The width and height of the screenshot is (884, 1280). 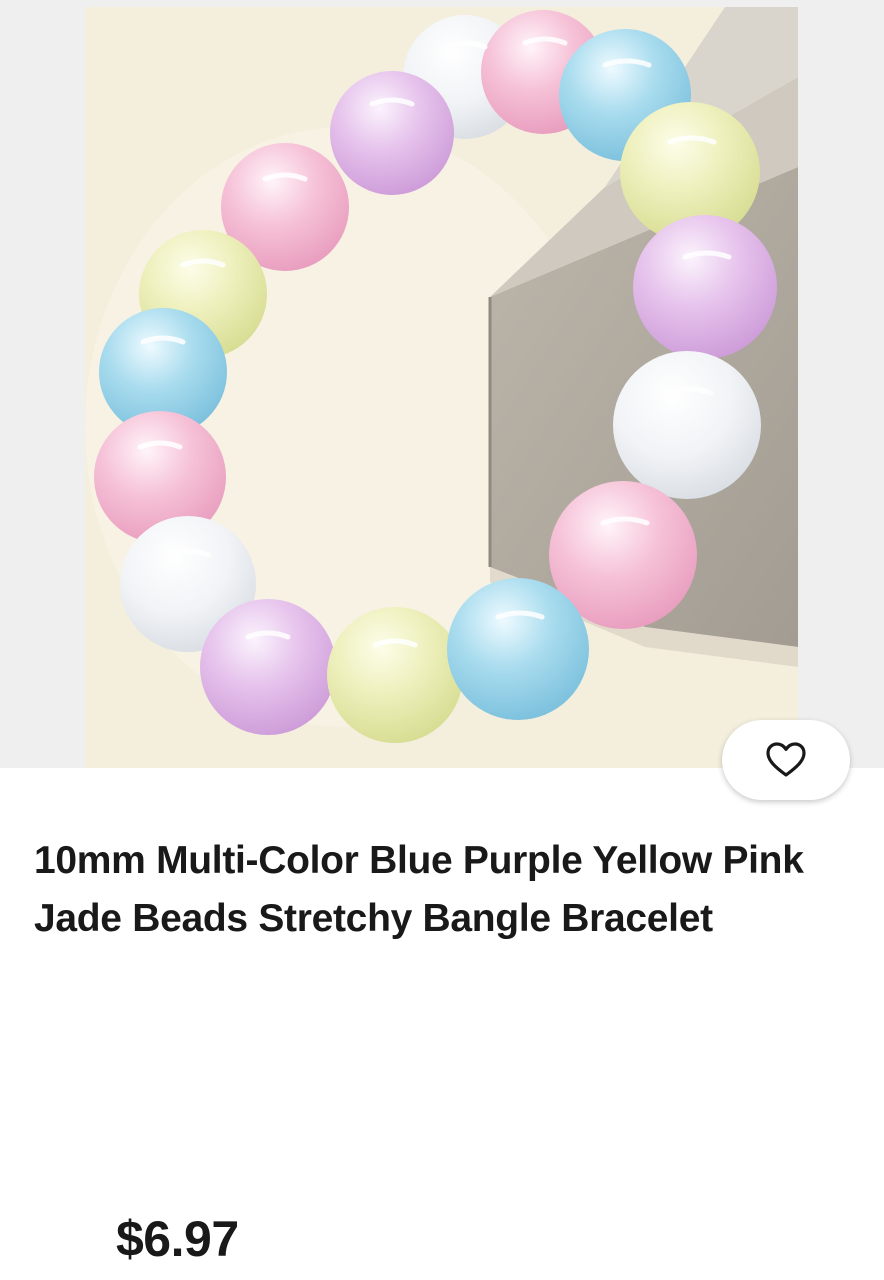 What do you see at coordinates (177, 1239) in the screenshot?
I see `listing-price: $6.97` at bounding box center [177, 1239].